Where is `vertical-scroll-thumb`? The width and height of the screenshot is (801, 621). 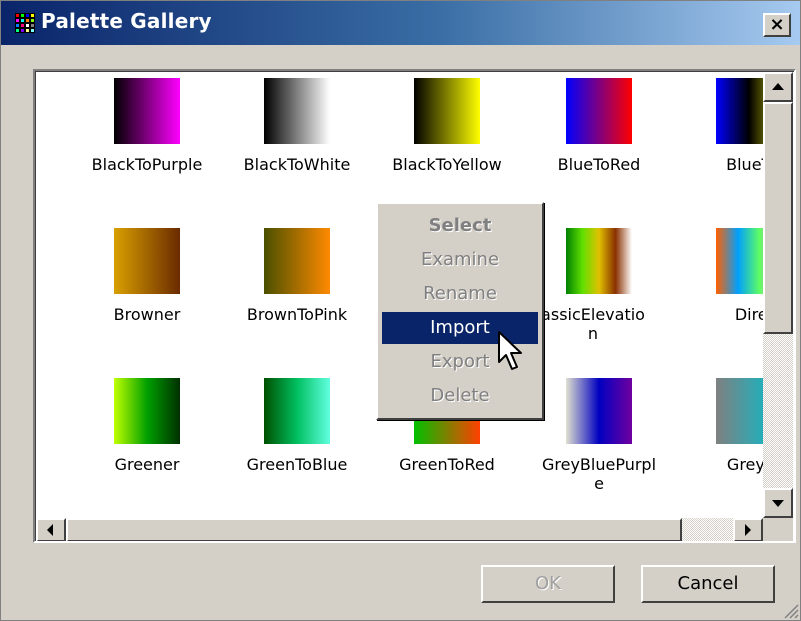
vertical-scroll-thumb is located at coordinates (778, 218).